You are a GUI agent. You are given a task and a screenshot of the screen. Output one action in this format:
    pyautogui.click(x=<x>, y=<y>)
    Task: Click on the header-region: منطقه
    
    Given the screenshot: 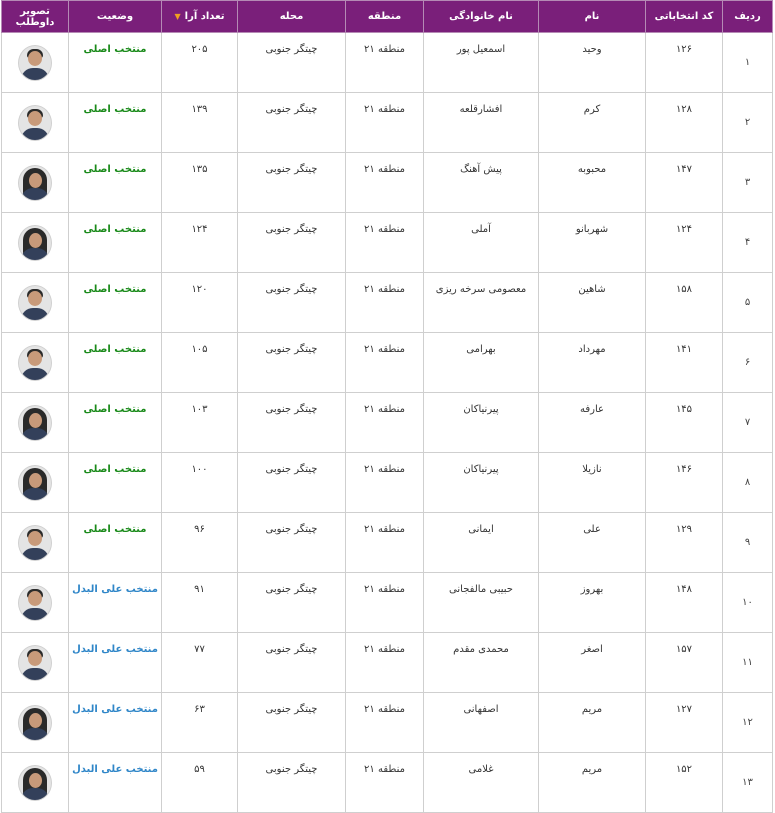 What is the action you would take?
    pyautogui.click(x=384, y=16)
    